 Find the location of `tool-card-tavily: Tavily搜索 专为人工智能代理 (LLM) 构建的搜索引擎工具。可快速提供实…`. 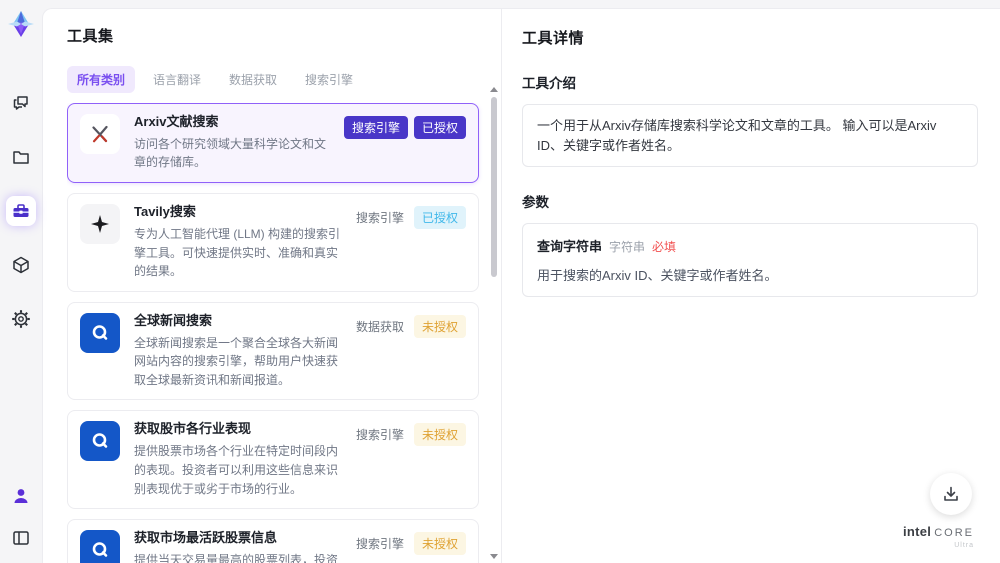

tool-card-tavily: Tavily搜索 专为人工智能代理 (LLM) 构建的搜索引擎工具。可快速提供实… is located at coordinates (273, 242).